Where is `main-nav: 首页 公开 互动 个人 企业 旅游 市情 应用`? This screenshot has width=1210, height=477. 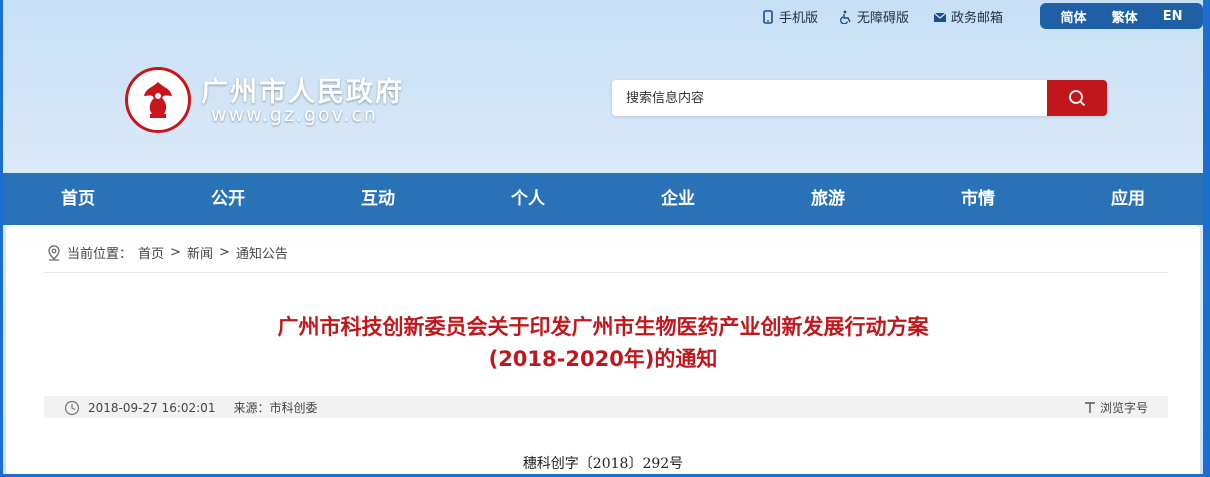
main-nav: 首页 公开 互动 个人 企业 旅游 市情 应用 is located at coordinates (603, 199).